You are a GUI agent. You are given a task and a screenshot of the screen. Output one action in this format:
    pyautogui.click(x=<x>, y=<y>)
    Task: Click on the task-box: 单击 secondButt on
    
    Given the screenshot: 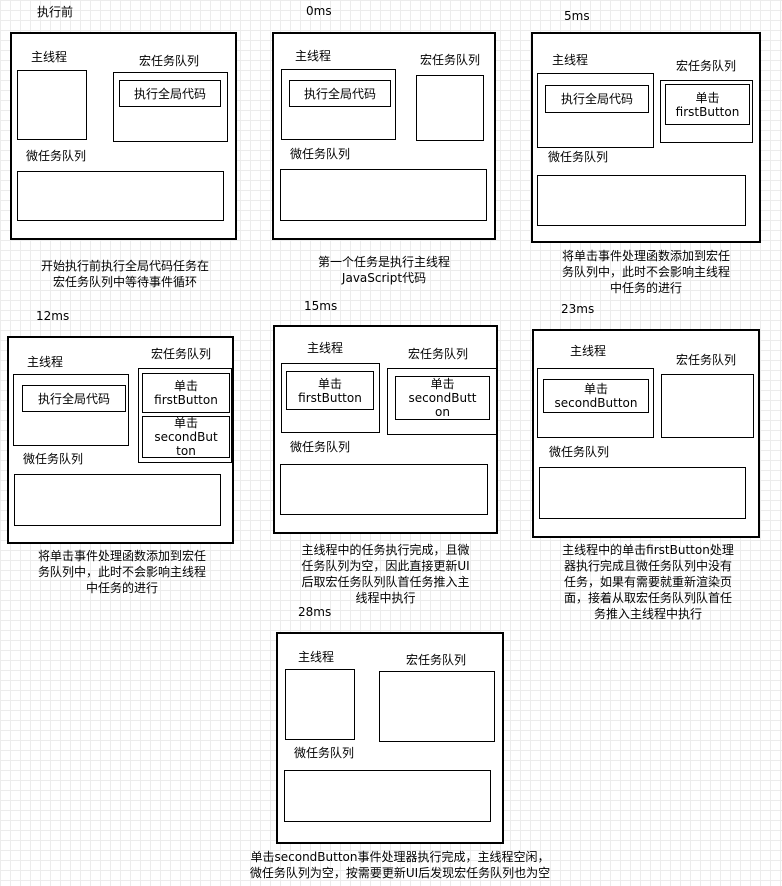 What is the action you would take?
    pyautogui.click(x=442, y=398)
    